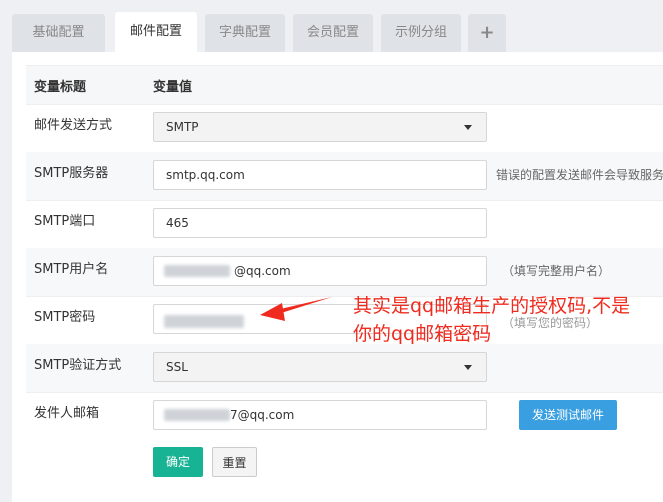 This screenshot has width=663, height=502. I want to click on annotation-line-1: 其实是qq邮箱生产的授权码,不是, so click(492, 306).